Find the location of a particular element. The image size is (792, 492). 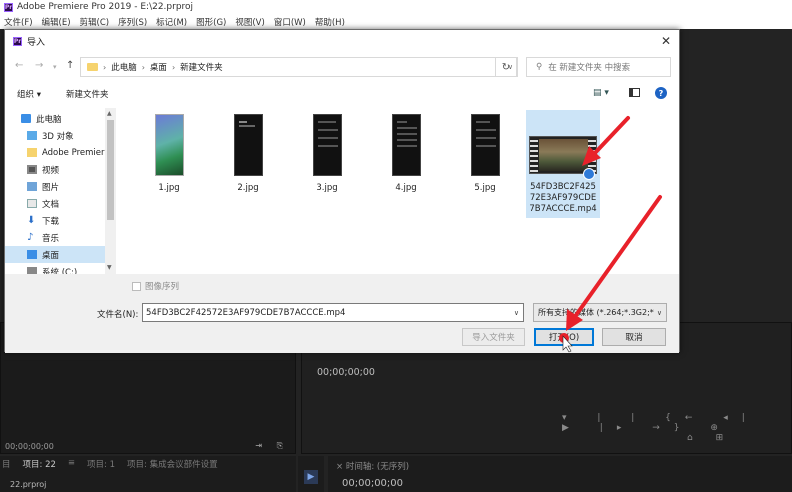

dialog-title: 导入 is located at coordinates (36, 42).